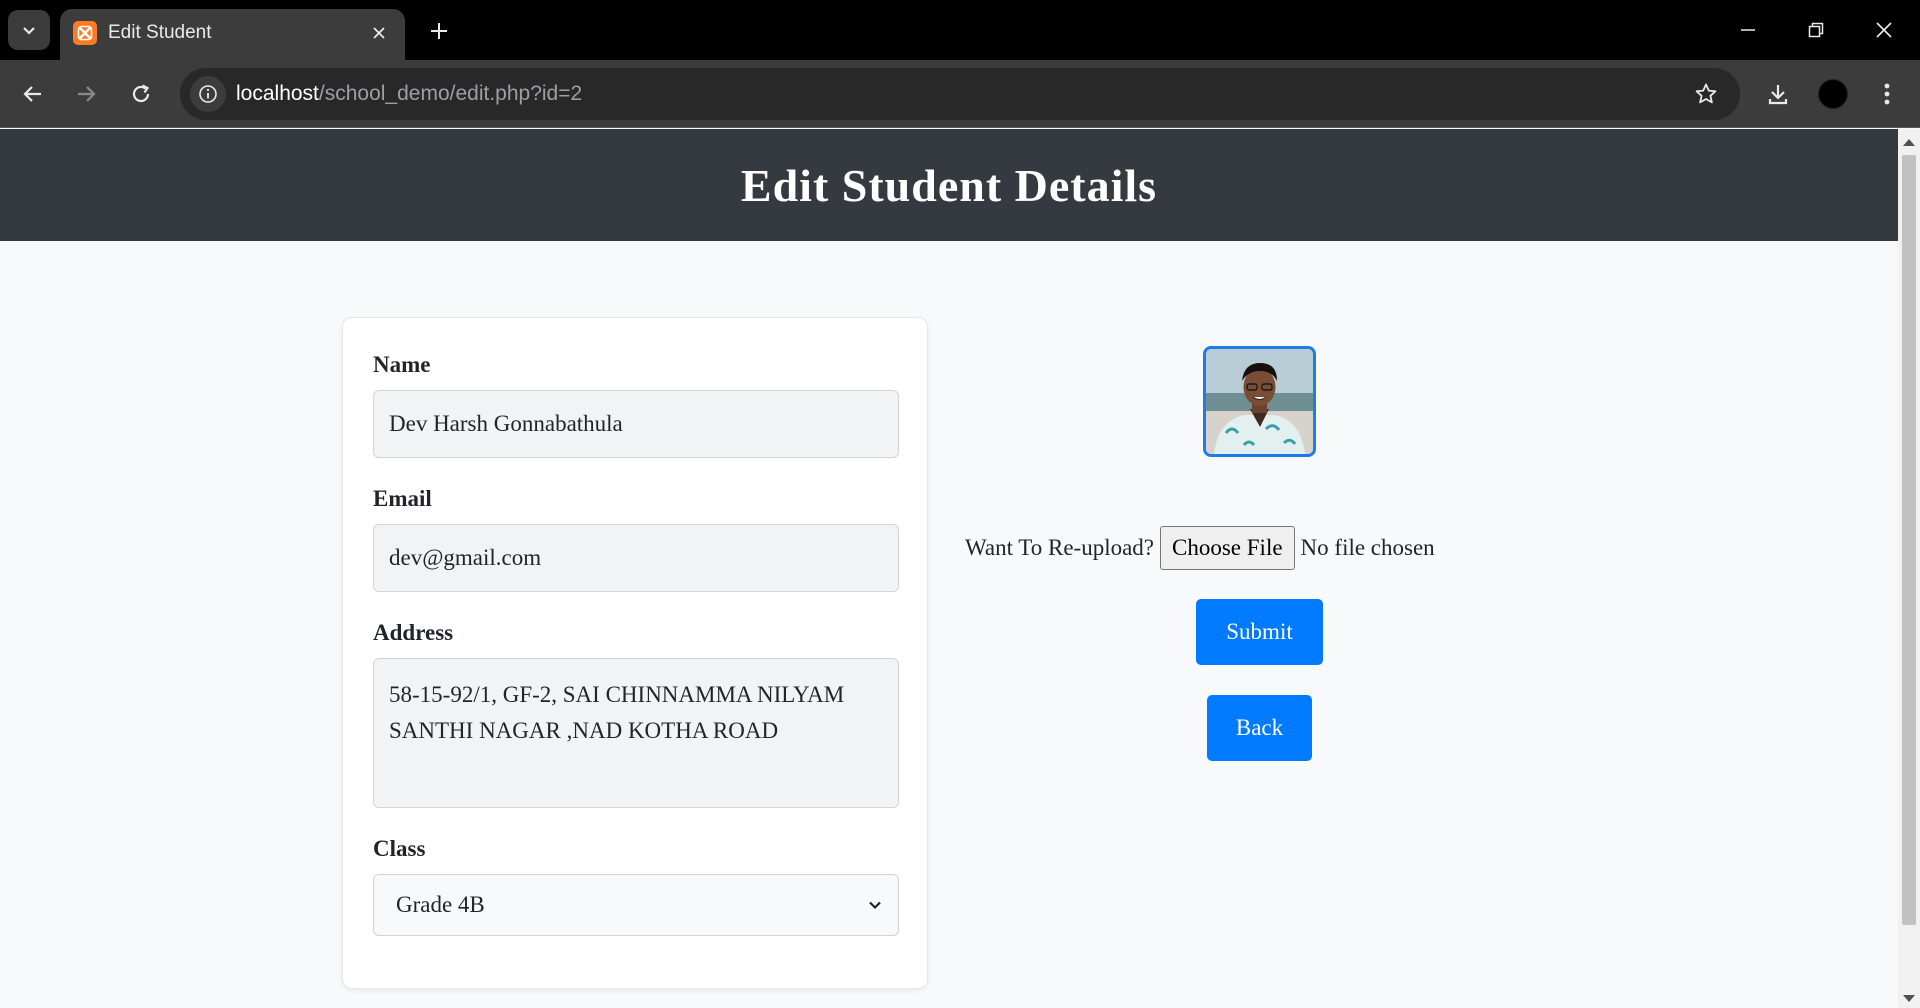  I want to click on url-text: localhost/school_demo/edit.php?id=2, so click(409, 94).